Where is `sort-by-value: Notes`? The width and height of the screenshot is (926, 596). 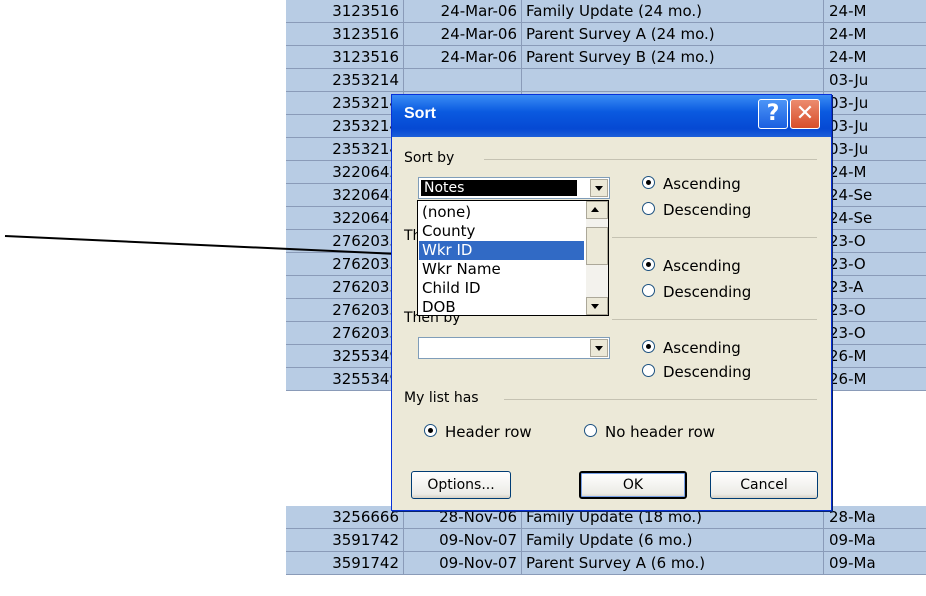
sort-by-value: Notes is located at coordinates (499, 188).